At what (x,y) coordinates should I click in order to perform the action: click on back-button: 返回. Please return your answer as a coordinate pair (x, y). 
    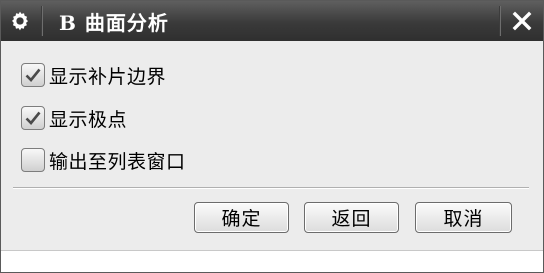
    Looking at the image, I should click on (351, 217).